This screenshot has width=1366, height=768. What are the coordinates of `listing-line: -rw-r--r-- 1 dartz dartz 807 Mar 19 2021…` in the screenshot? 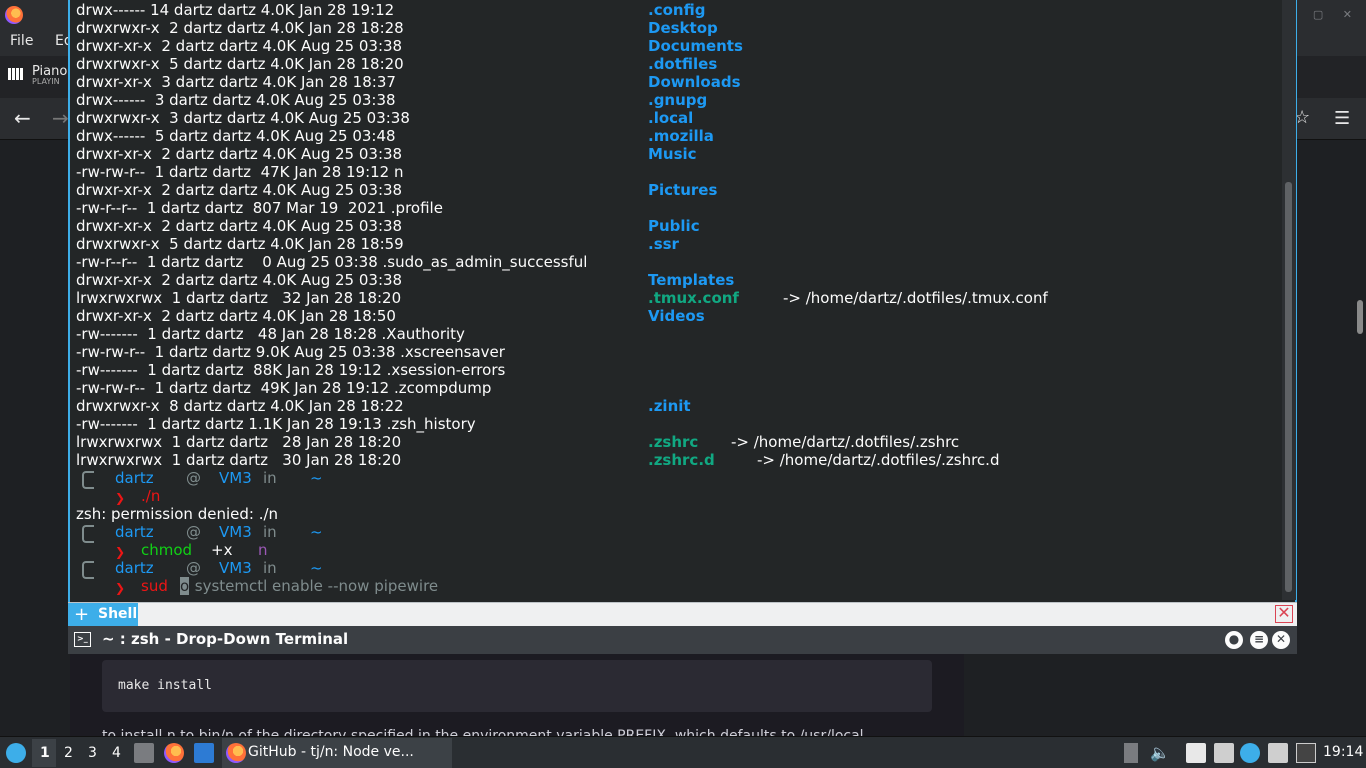 It's located at (259, 208).